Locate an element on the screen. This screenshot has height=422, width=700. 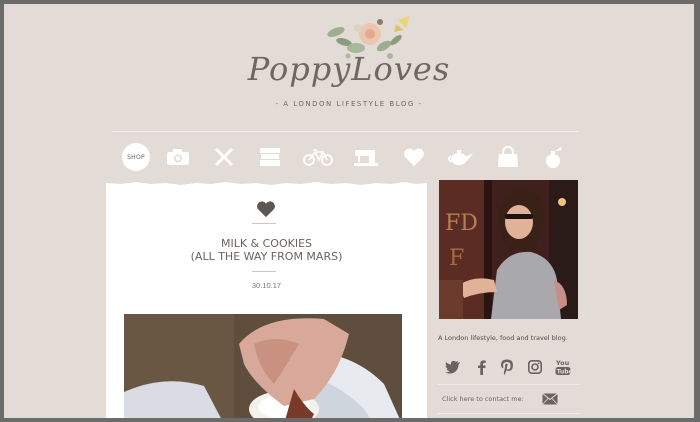
pinterest-icon is located at coordinates (507, 367).